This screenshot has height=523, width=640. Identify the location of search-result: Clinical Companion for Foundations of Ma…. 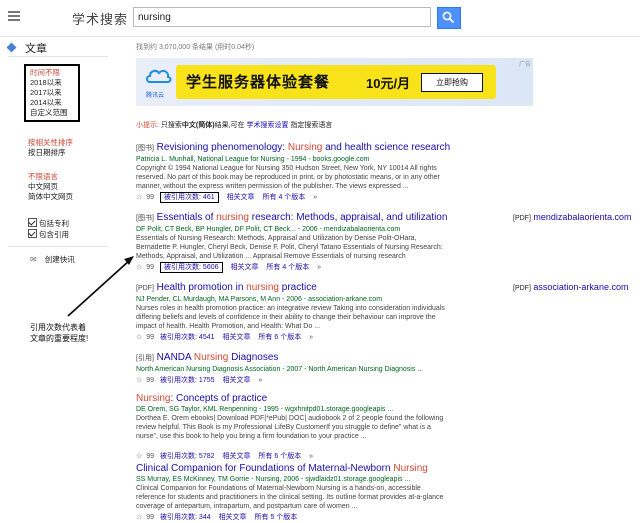
(291, 492).